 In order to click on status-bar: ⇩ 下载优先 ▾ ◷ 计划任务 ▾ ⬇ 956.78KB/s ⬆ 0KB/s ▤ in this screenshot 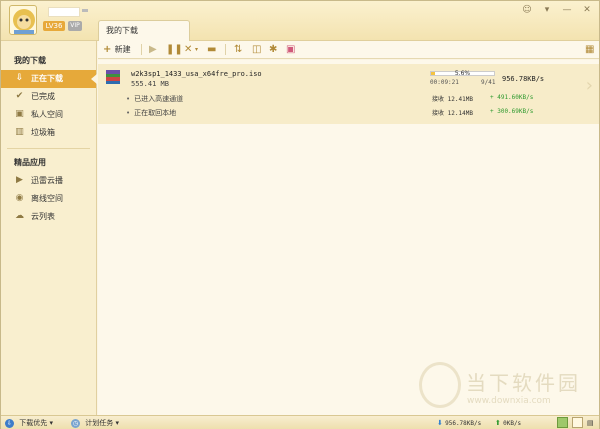, I will do `click(300, 422)`.